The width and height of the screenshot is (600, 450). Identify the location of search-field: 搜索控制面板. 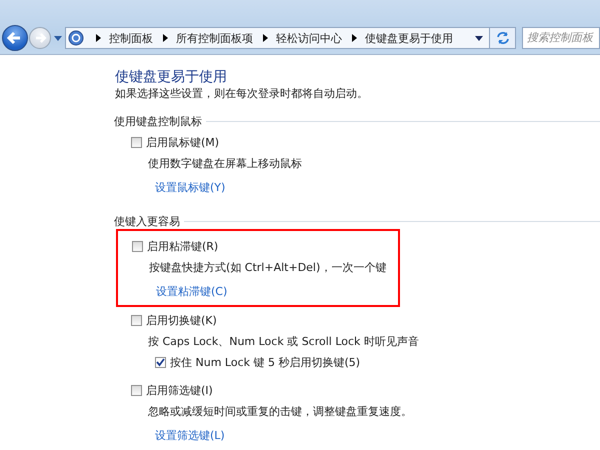
(561, 38).